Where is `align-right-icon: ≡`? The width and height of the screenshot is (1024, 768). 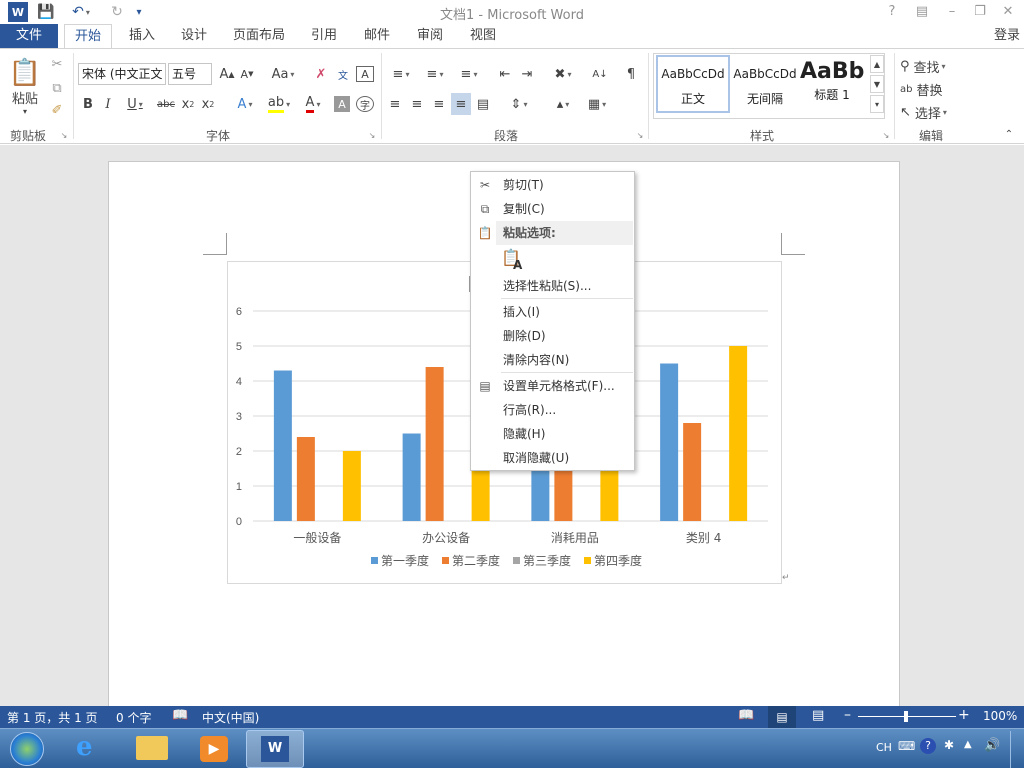 align-right-icon: ≡ is located at coordinates (439, 104).